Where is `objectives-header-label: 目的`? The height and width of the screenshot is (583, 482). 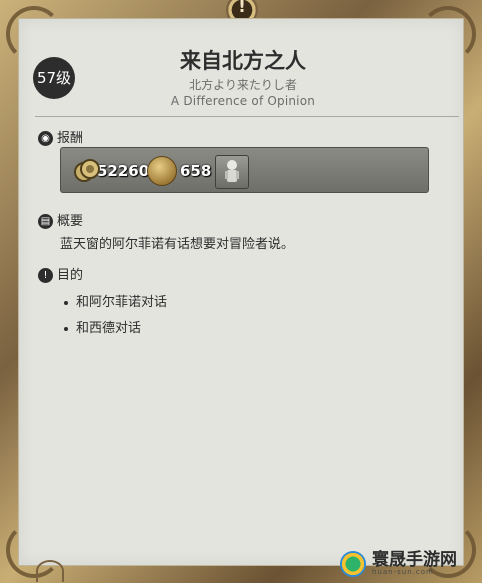 objectives-header-label: 目的 is located at coordinates (70, 275).